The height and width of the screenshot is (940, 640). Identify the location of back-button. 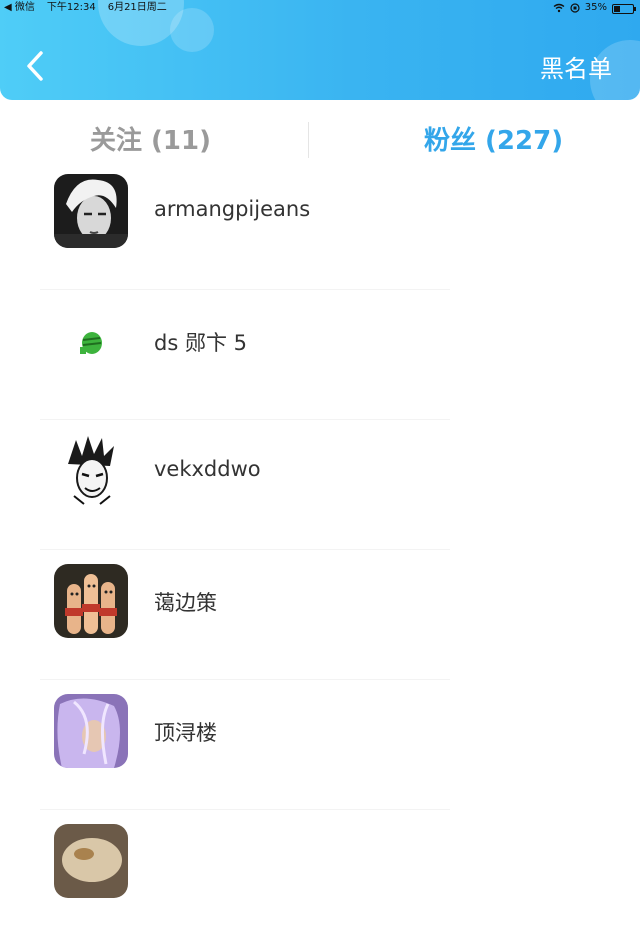
(35, 66).